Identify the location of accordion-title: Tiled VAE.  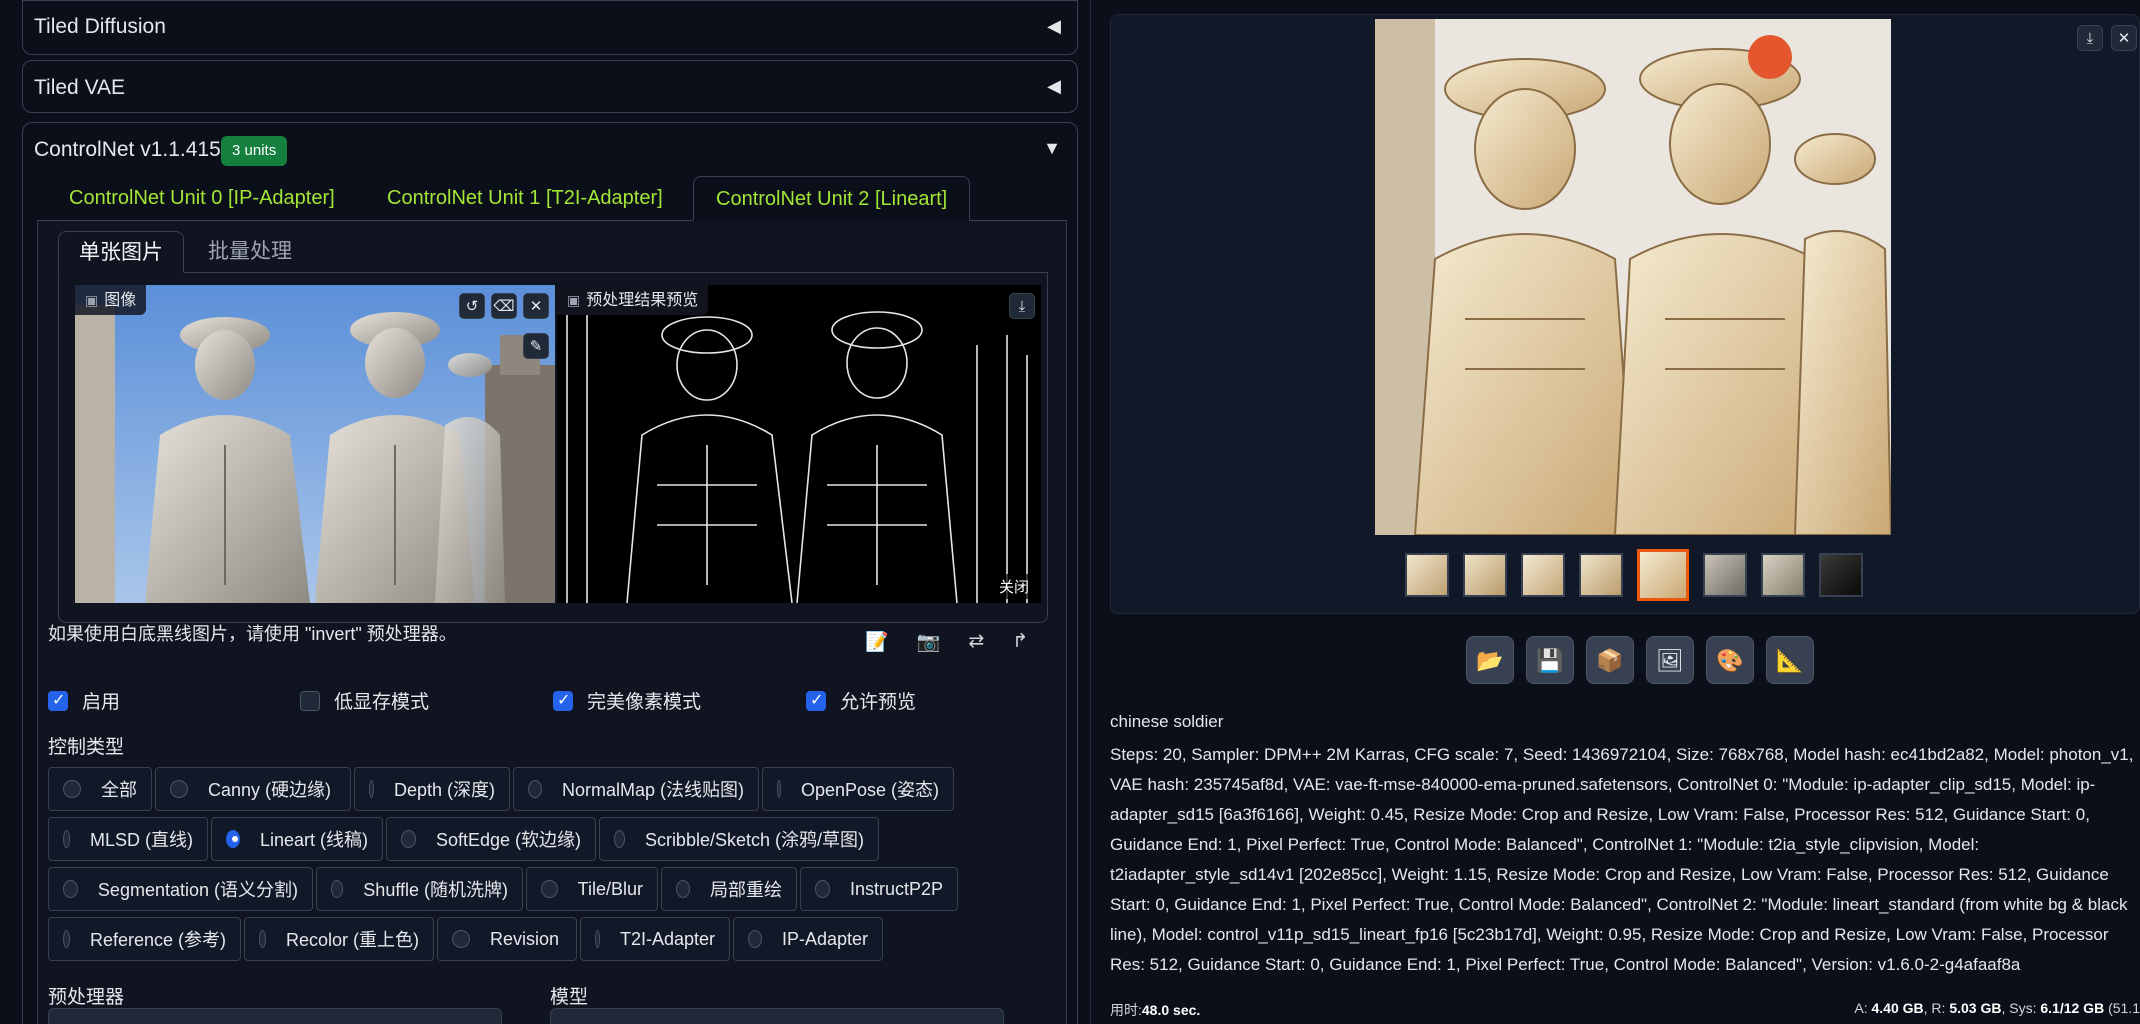
(80, 87).